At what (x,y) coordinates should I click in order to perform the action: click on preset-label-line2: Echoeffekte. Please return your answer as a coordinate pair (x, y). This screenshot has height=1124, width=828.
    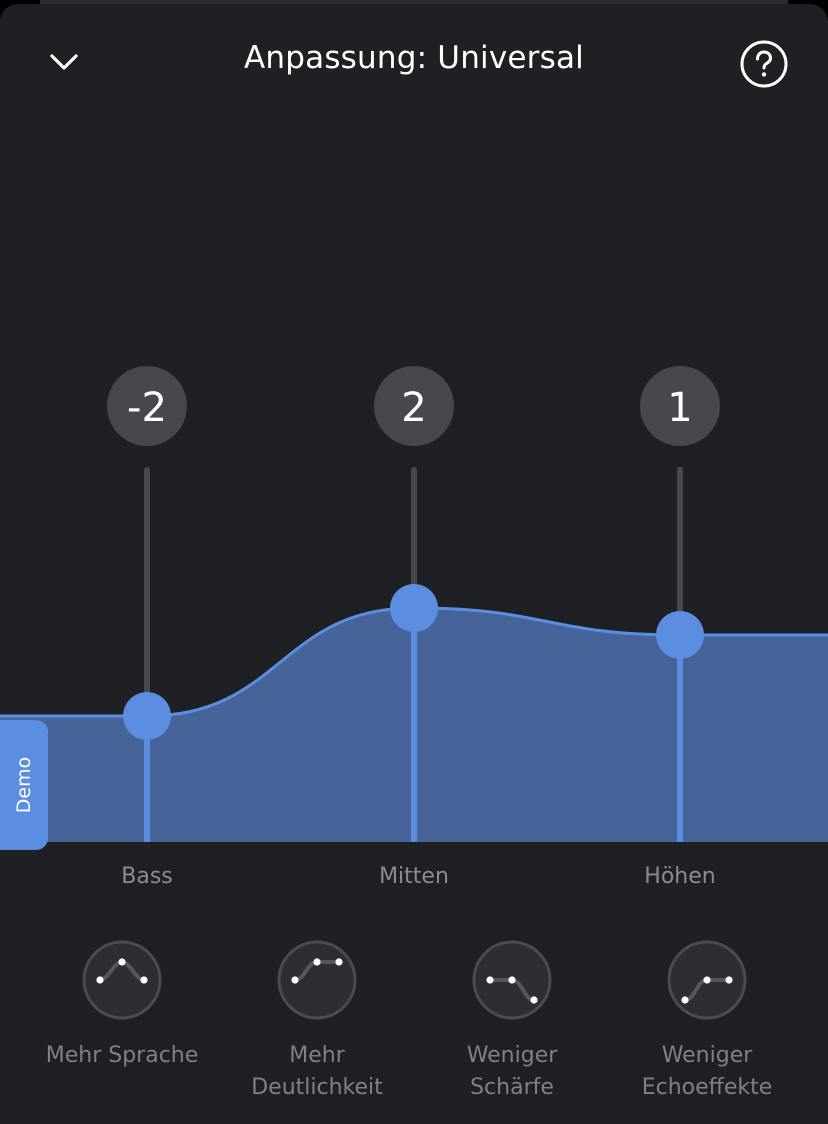
    Looking at the image, I should click on (707, 1087).